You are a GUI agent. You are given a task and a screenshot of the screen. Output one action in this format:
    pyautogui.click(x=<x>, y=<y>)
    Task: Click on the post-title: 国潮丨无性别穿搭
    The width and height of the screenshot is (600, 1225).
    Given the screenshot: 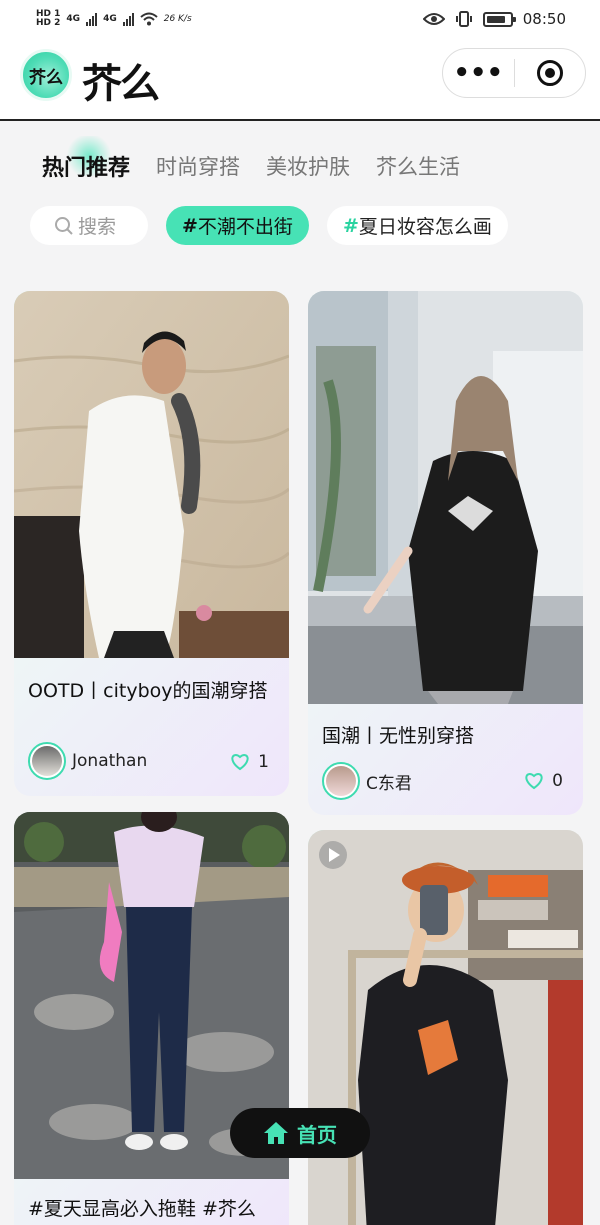 What is the action you would take?
    pyautogui.click(x=445, y=736)
    